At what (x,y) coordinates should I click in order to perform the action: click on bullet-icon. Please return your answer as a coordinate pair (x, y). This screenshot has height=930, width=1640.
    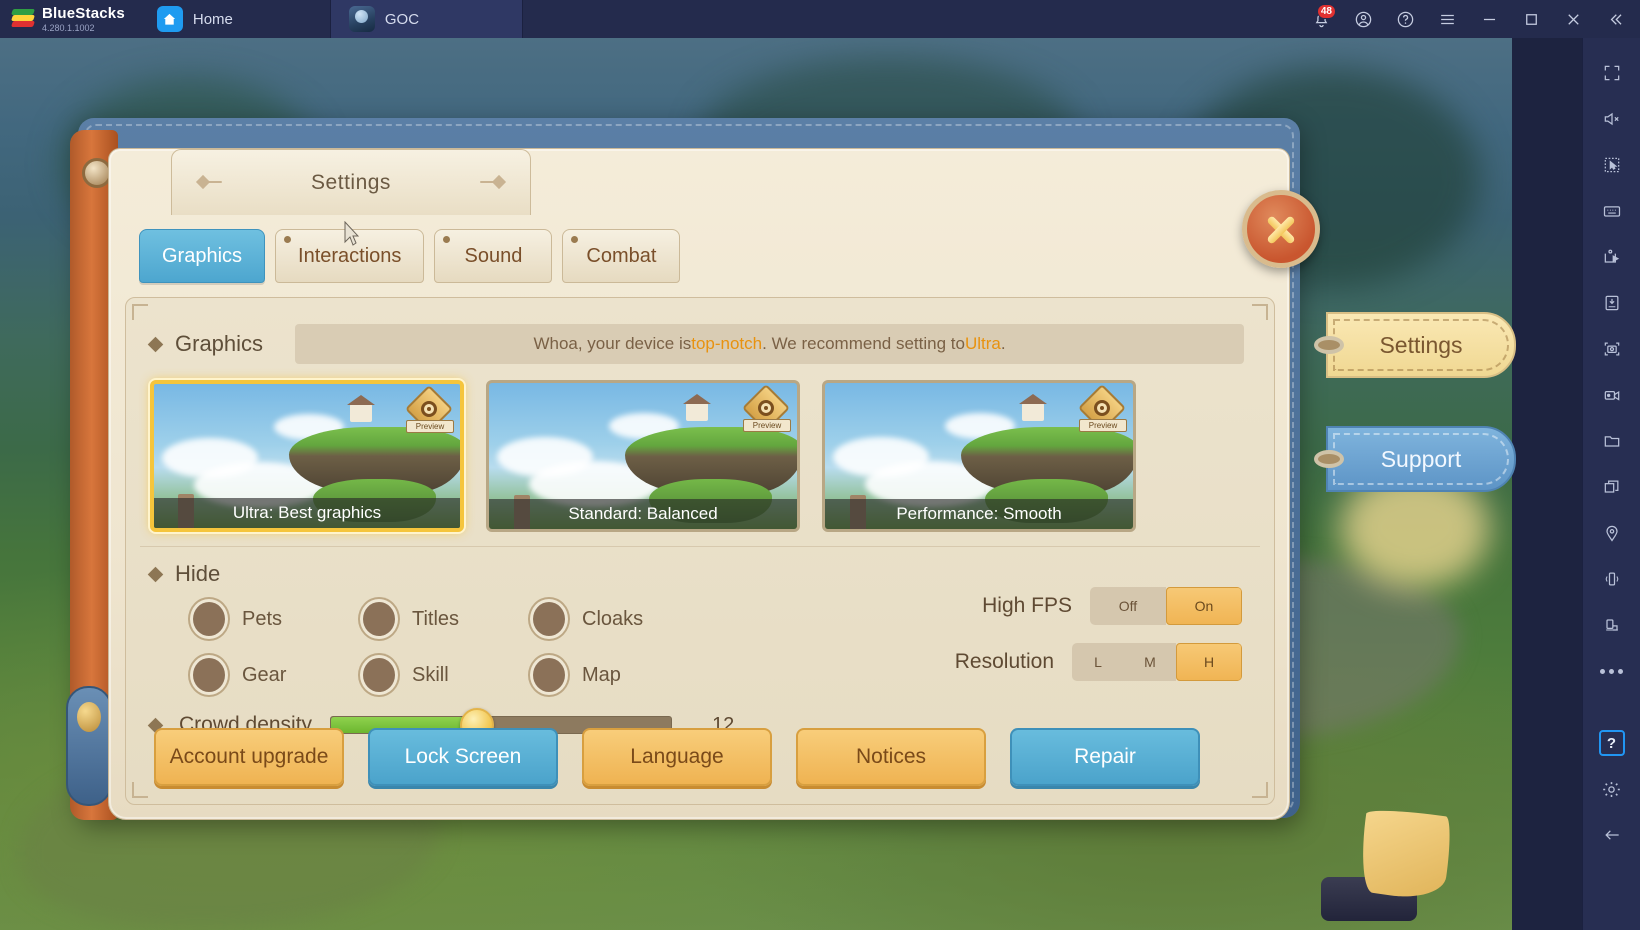
    Looking at the image, I should click on (155, 344).